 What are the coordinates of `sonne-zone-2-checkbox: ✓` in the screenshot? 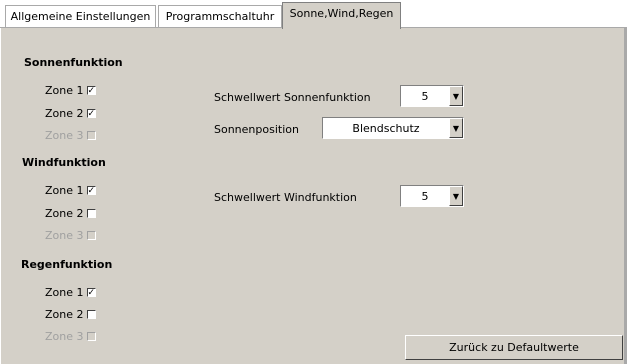 It's located at (91, 114).